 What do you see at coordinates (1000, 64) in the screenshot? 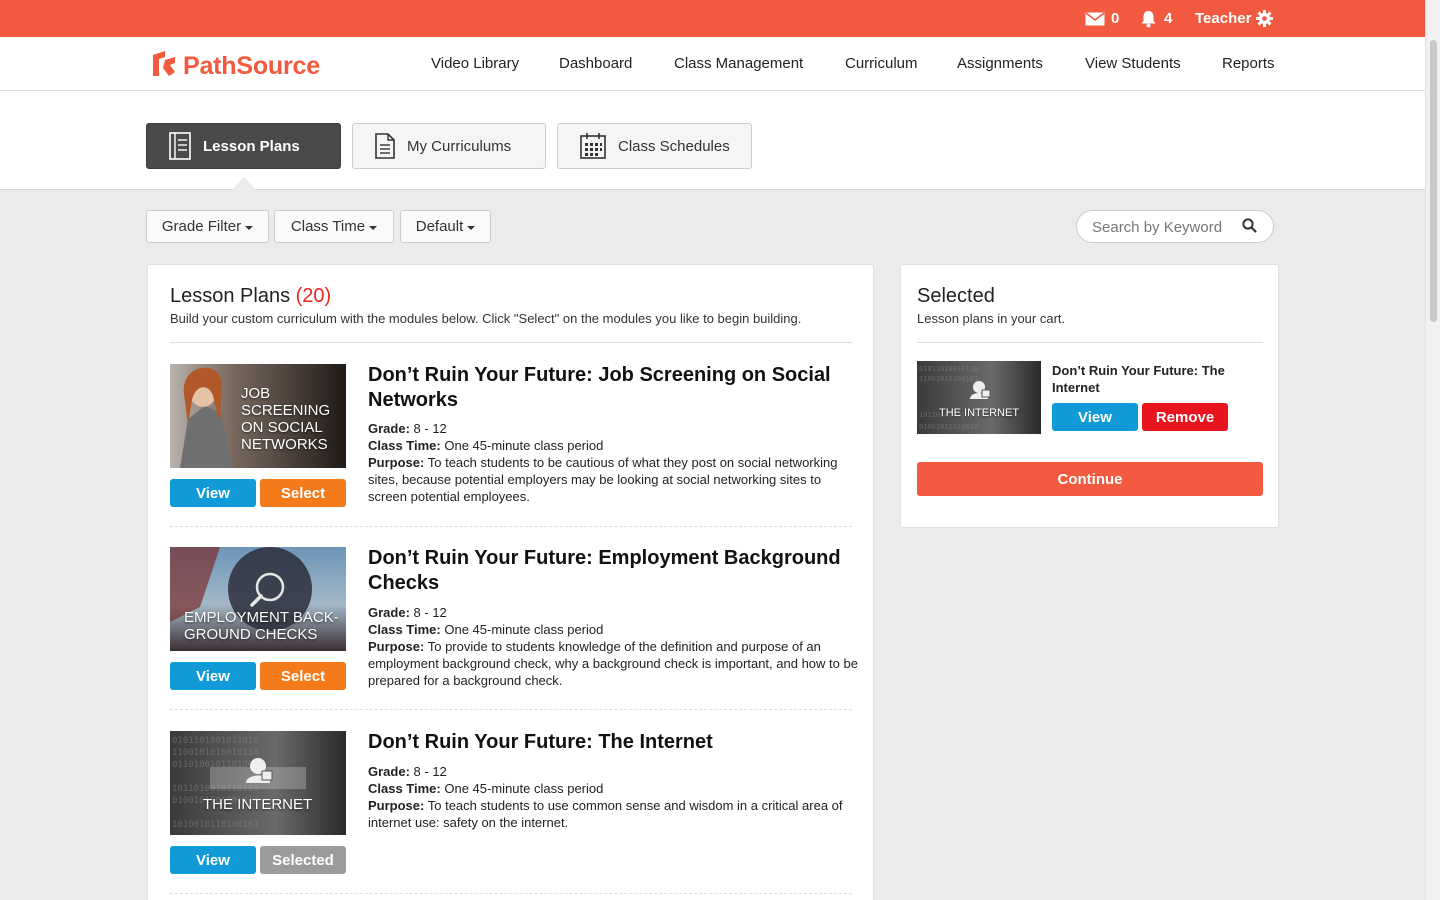
I see `nav-assignments: Assignments` at bounding box center [1000, 64].